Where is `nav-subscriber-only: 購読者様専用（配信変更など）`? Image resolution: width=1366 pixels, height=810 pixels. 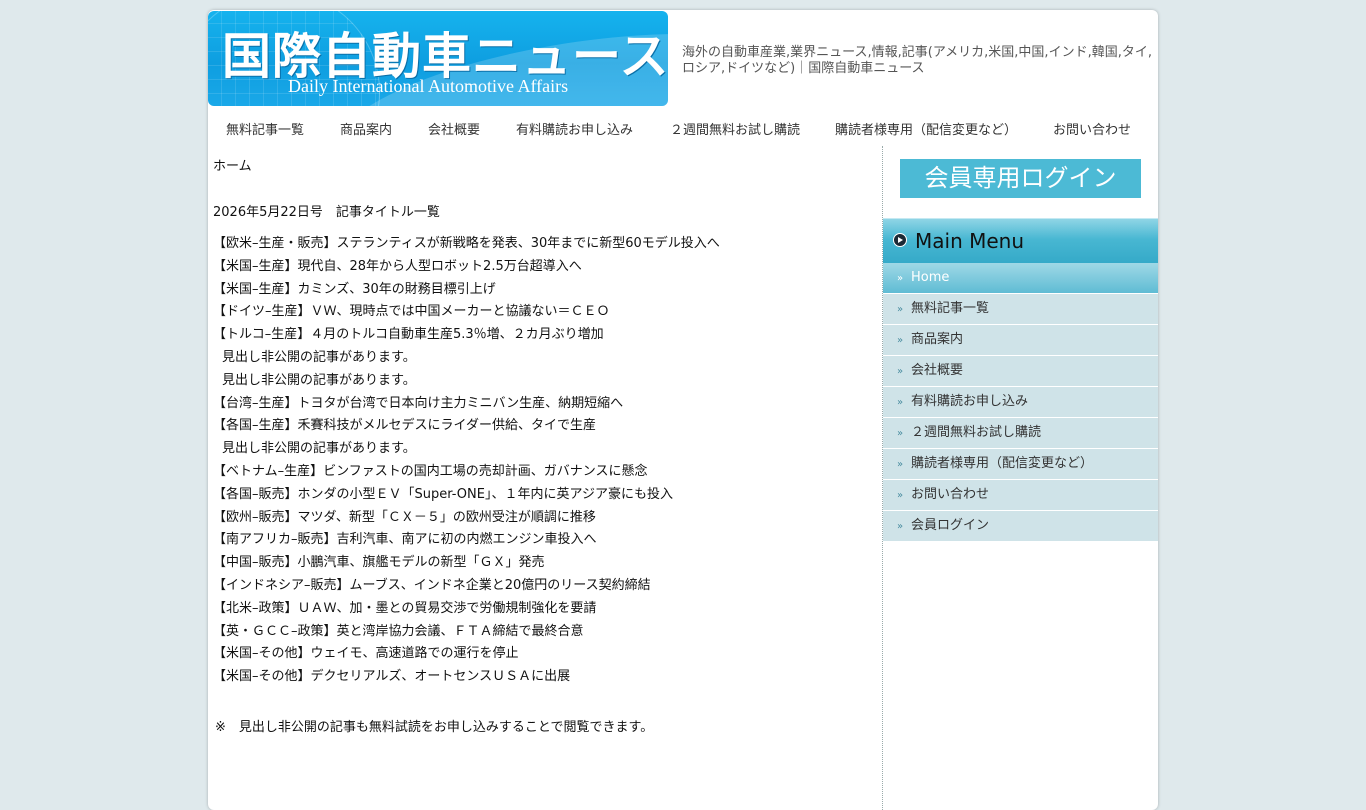 nav-subscriber-only: 購読者様専用（配信変更など） is located at coordinates (926, 128).